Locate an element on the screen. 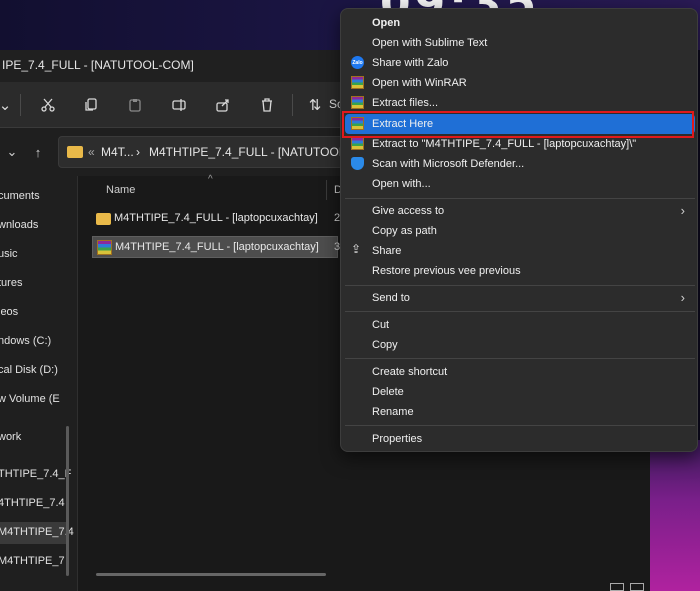  menu-item-label: Restore previous vee previous is located at coordinates (446, 271).